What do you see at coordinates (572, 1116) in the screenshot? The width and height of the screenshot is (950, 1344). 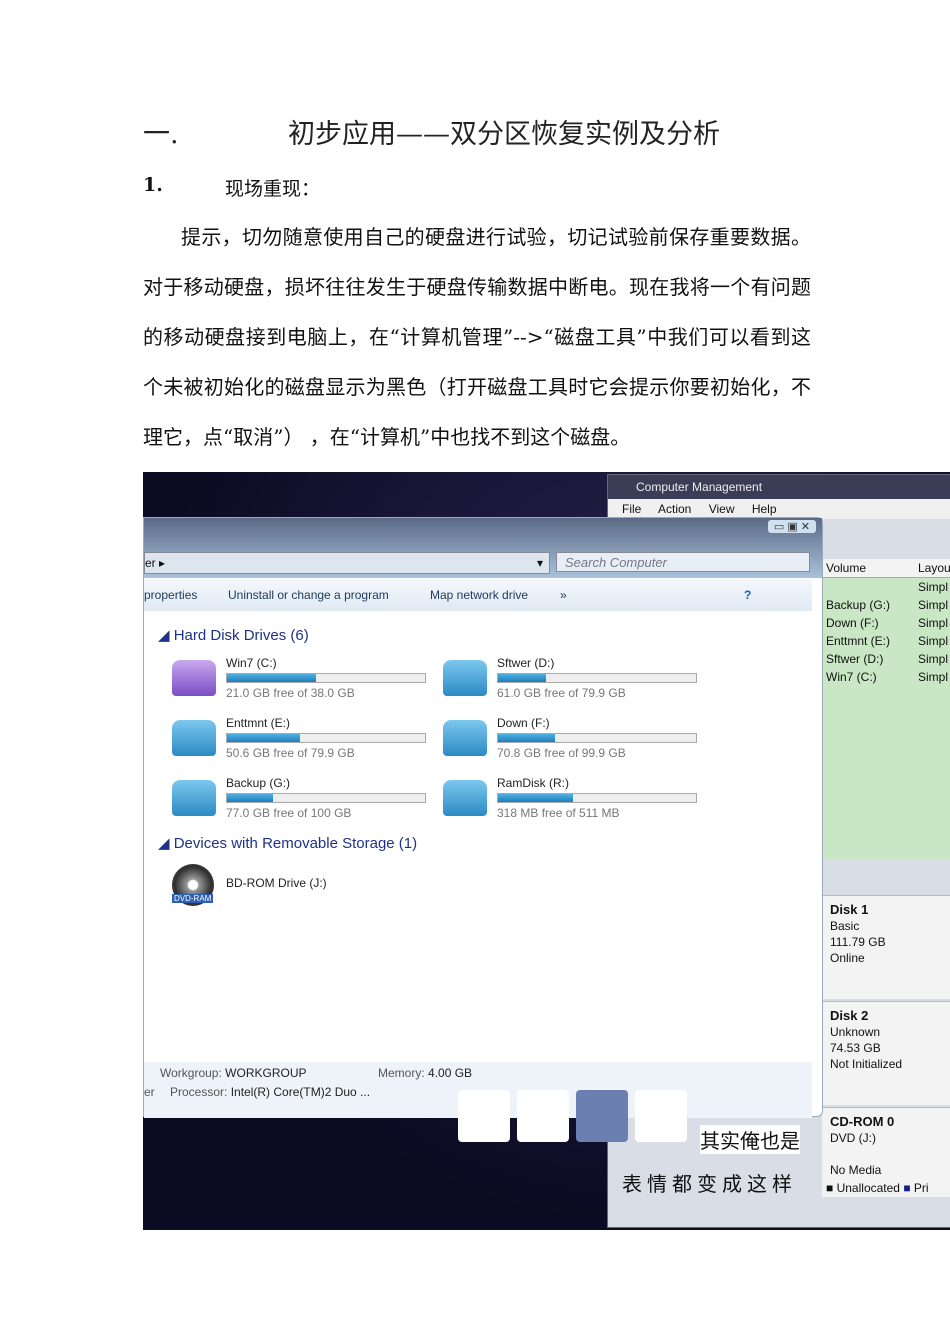 I see `emoticons` at bounding box center [572, 1116].